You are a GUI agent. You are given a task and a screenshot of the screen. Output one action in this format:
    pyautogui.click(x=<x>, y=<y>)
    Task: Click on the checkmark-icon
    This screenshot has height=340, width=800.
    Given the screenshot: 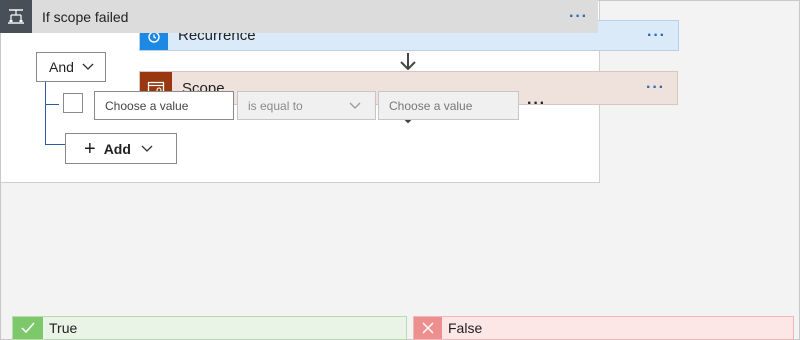 What is the action you would take?
    pyautogui.click(x=28, y=328)
    